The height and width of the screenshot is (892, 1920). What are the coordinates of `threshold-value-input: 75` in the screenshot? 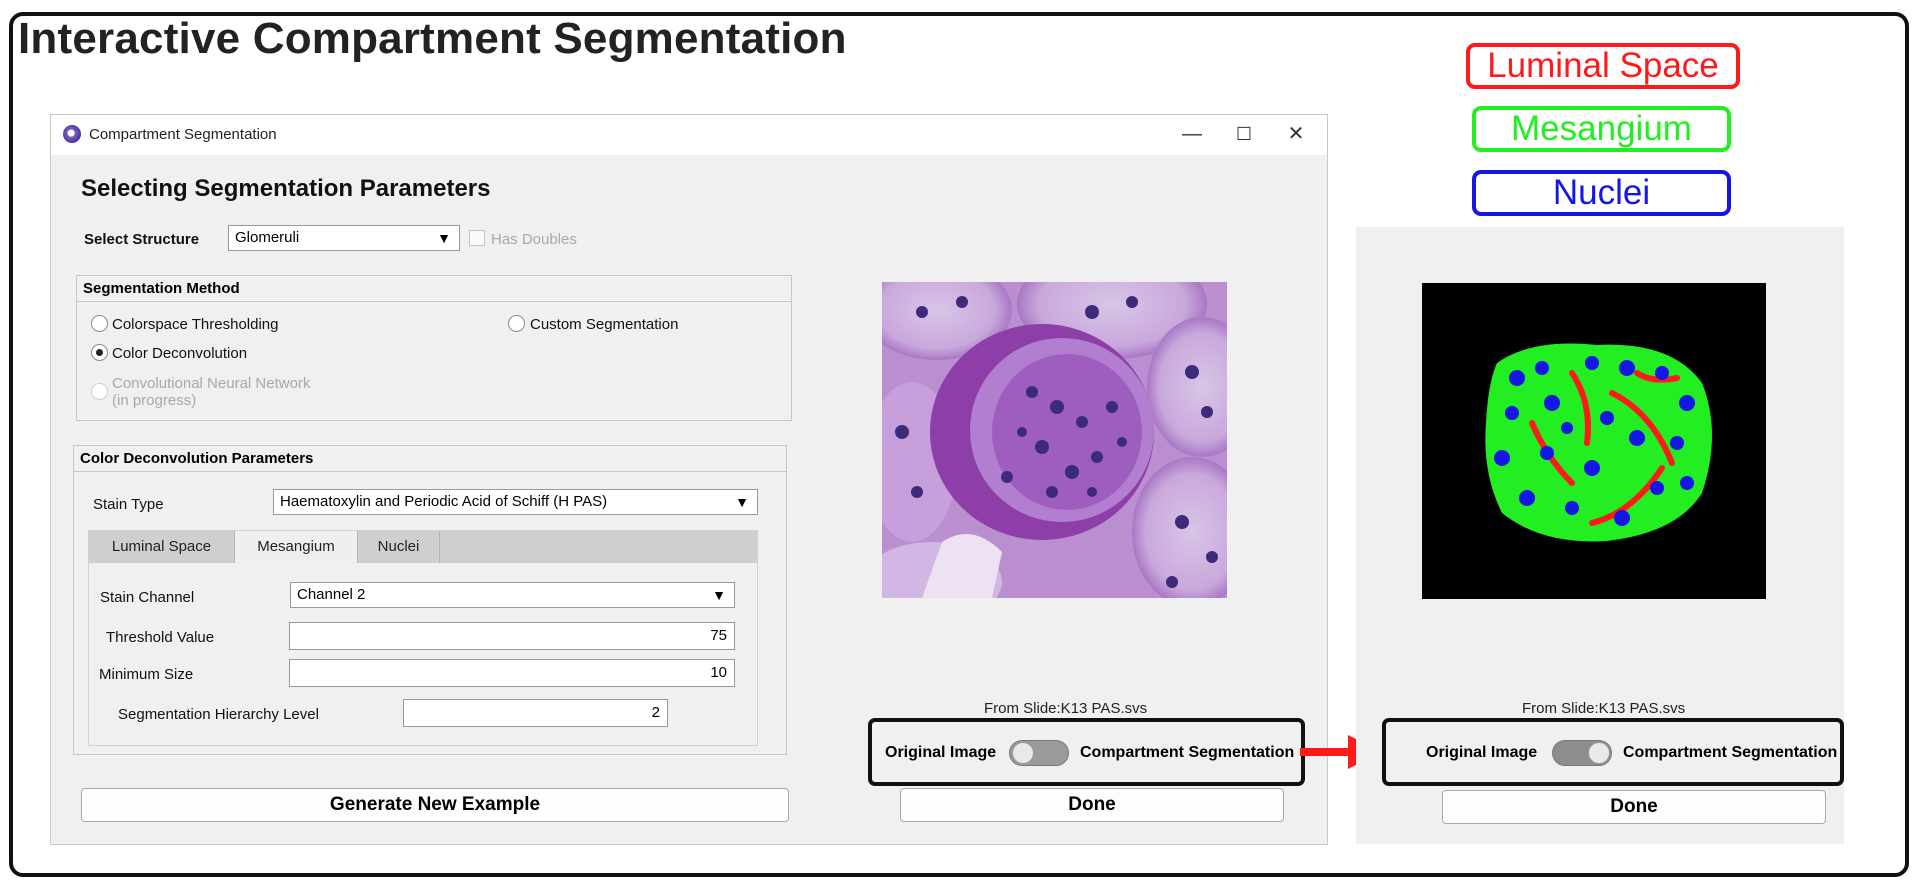 It's located at (512, 636).